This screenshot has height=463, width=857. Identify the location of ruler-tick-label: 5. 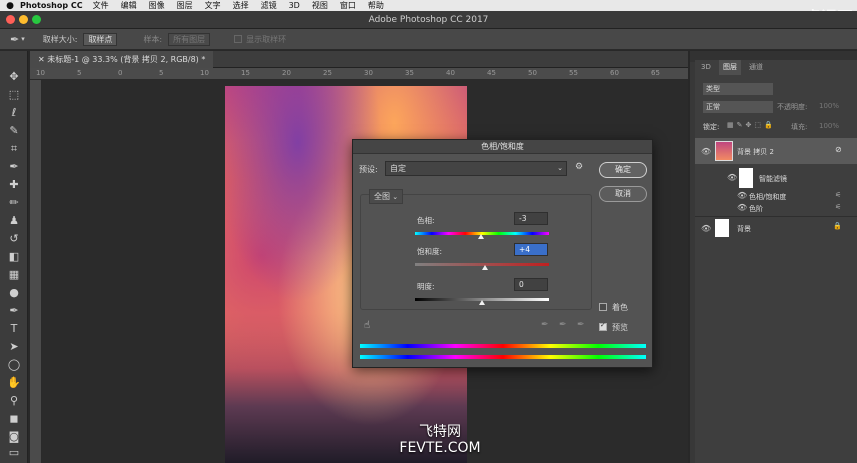
(79, 73).